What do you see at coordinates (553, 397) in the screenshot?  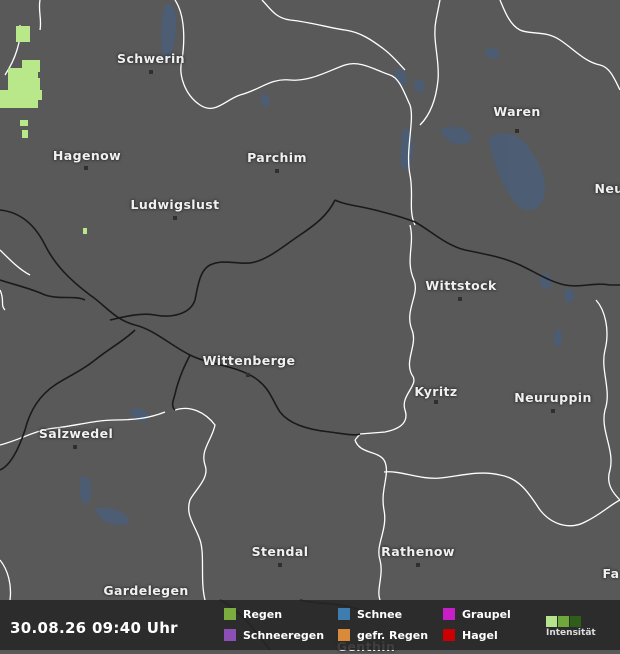 I see `city-label-neuruppin: Neuruppin` at bounding box center [553, 397].